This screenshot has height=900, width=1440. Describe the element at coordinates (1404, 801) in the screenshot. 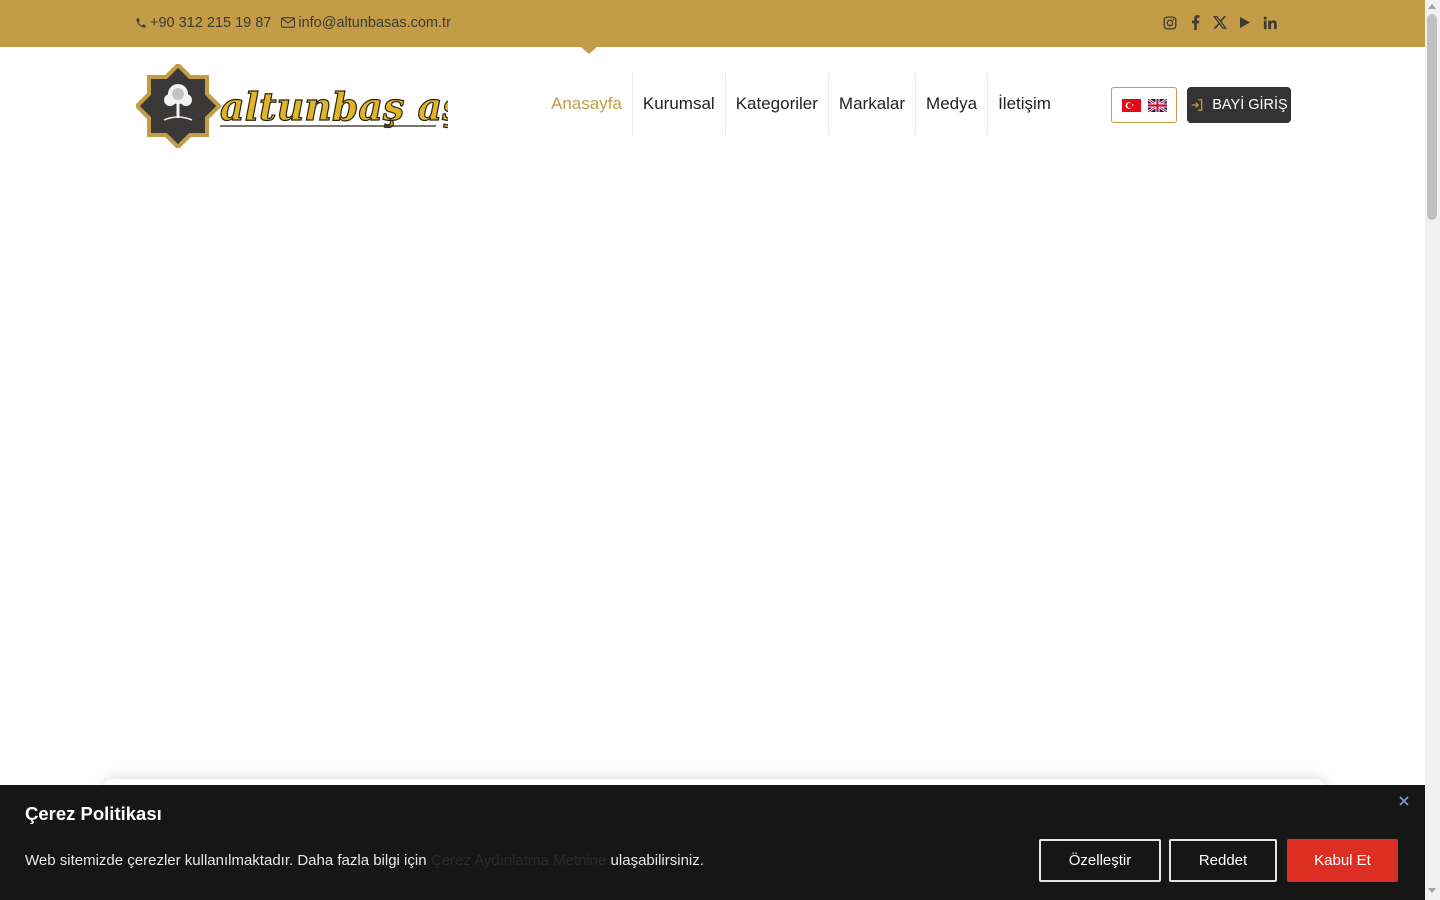

I see `close-icon` at that location.